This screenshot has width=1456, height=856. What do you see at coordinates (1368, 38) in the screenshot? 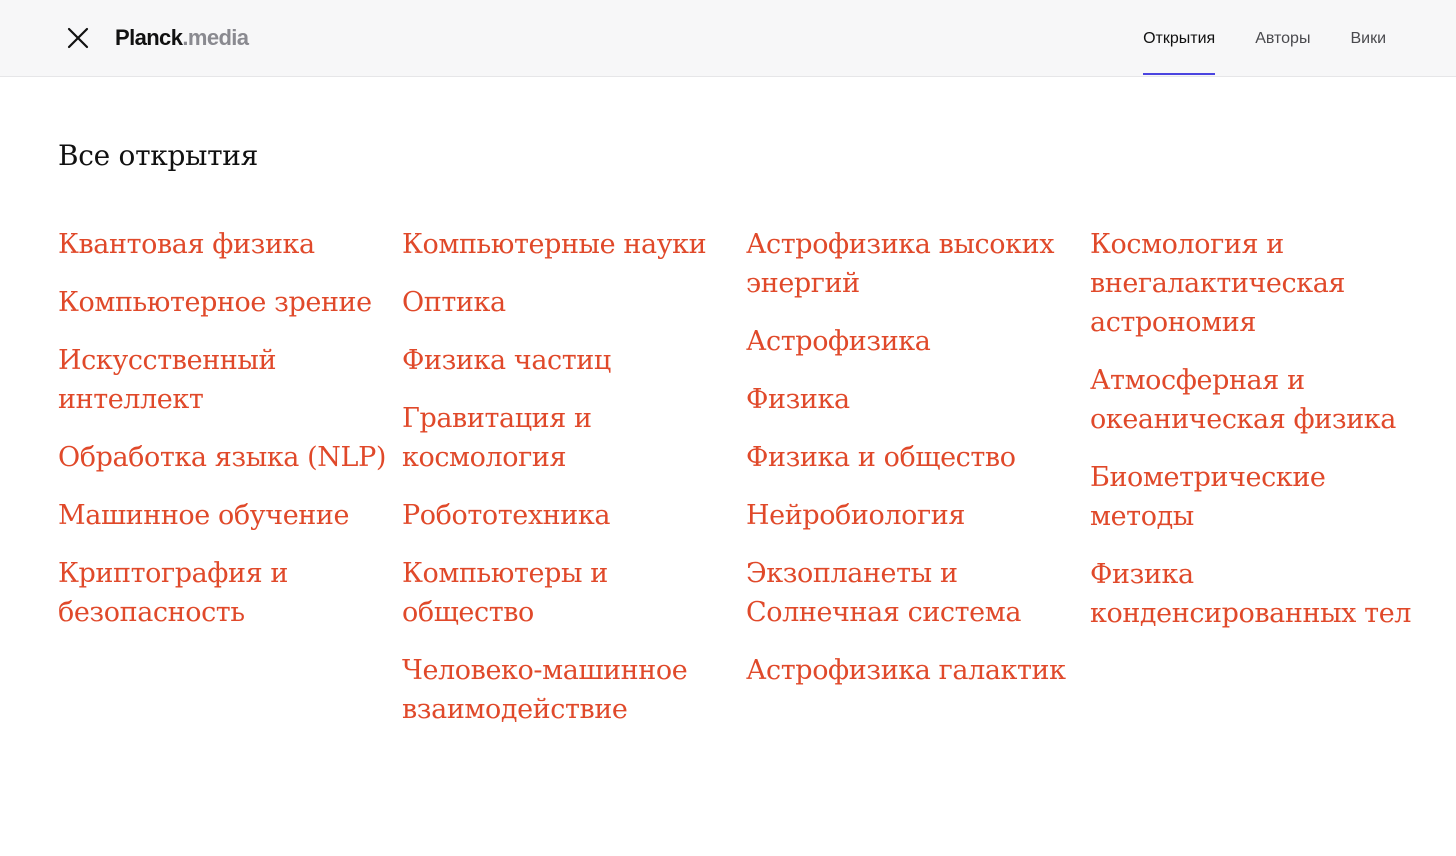
I see `nav-item-wiki: Вики` at bounding box center [1368, 38].